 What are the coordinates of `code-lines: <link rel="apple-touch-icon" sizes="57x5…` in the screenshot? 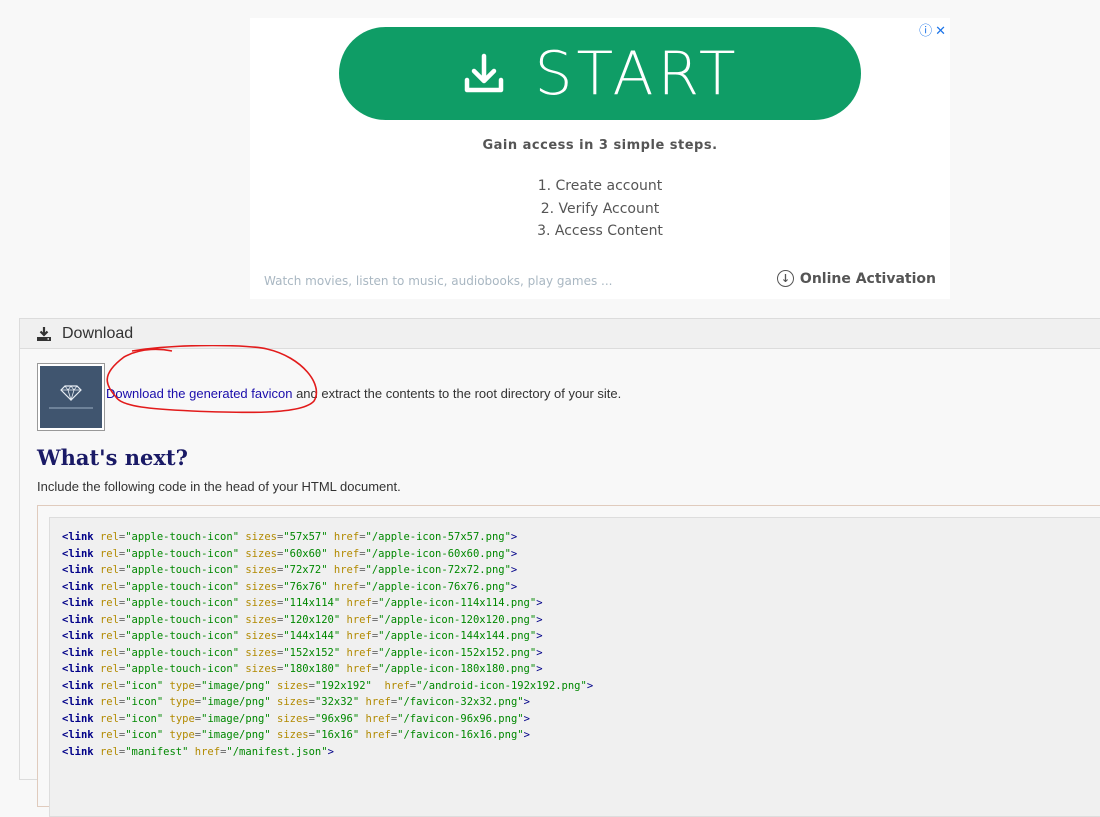 It's located at (327, 644).